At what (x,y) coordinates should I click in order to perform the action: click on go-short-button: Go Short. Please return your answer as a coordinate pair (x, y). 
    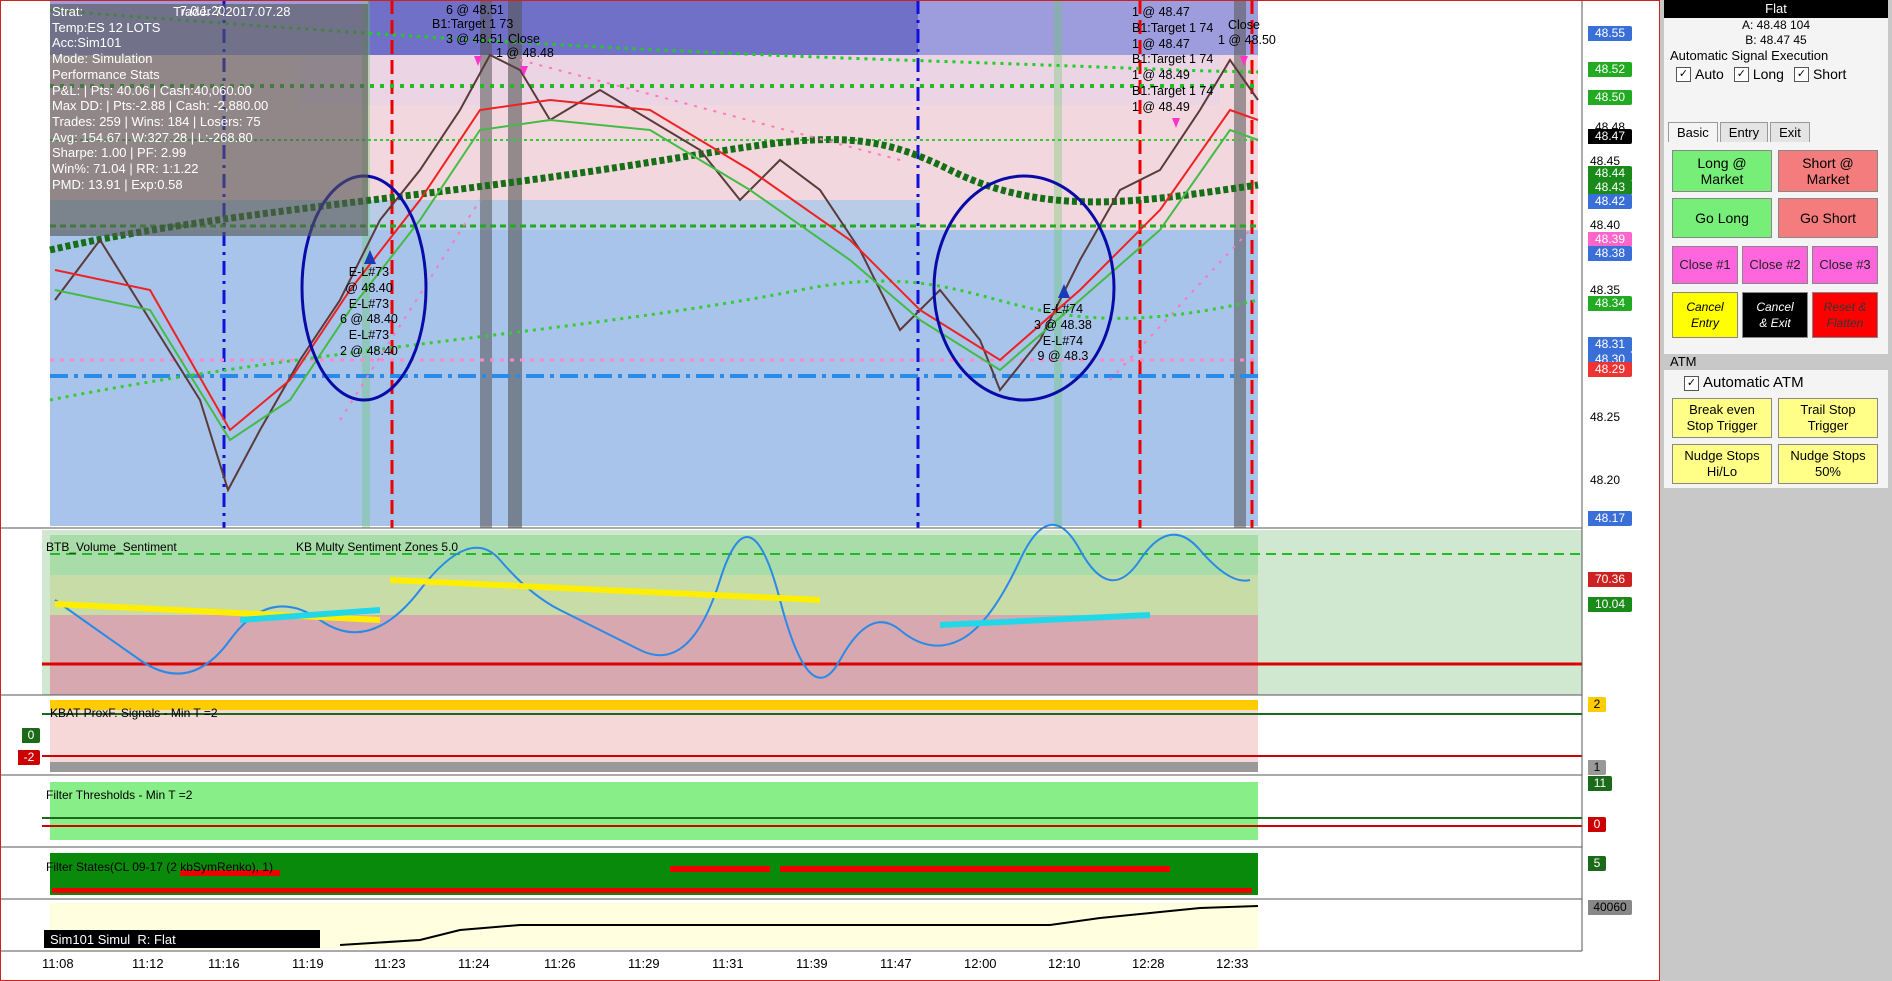
    Looking at the image, I should click on (1828, 218).